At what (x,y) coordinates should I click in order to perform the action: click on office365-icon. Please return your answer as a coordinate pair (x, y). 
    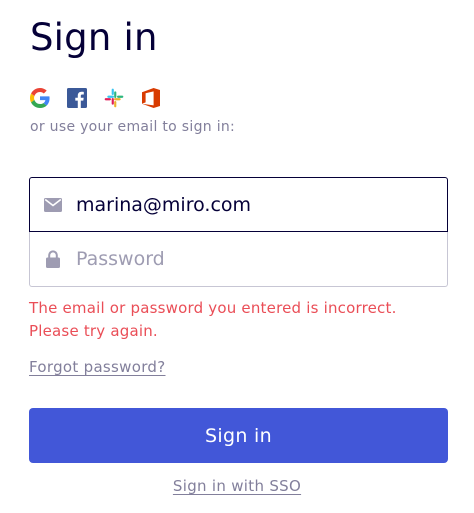
    Looking at the image, I should click on (151, 98).